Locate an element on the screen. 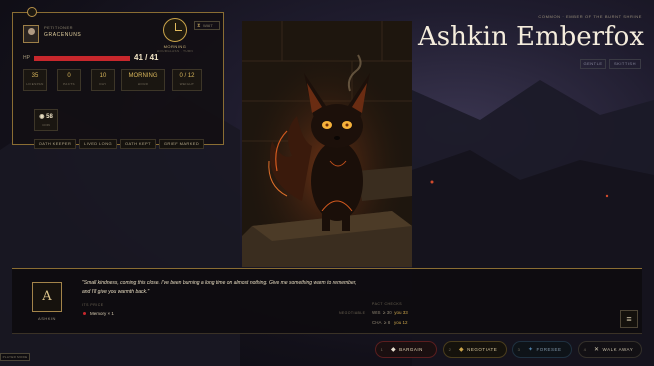 This screenshot has width=654, height=366. coin-icon: ◉ is located at coordinates (42, 117).